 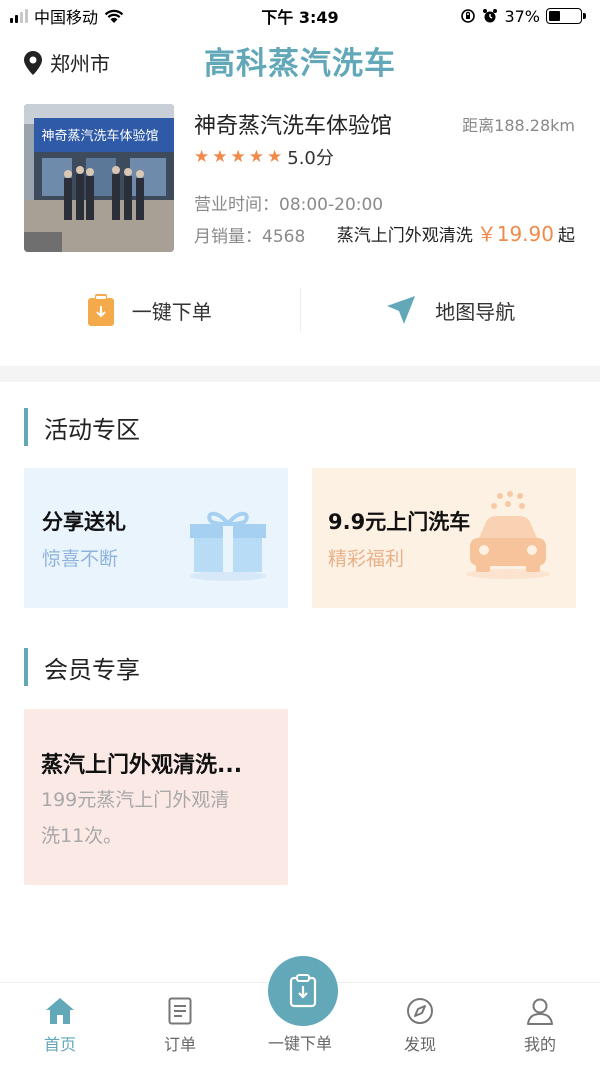 I want to click on status-right: 37%, so click(x=523, y=16).